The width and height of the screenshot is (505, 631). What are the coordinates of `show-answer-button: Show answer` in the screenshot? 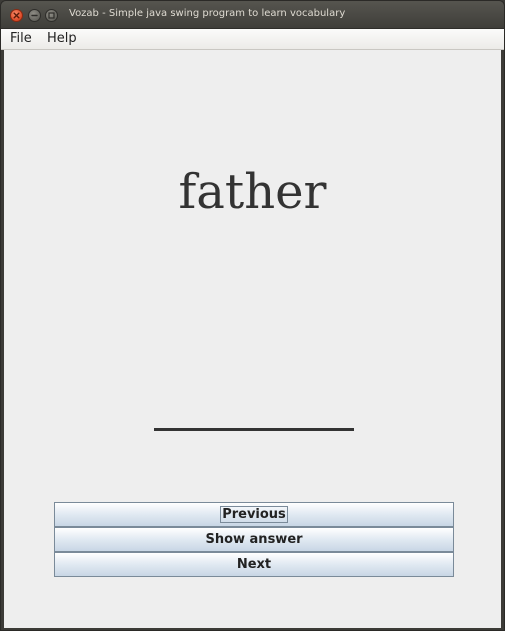 It's located at (254, 539).